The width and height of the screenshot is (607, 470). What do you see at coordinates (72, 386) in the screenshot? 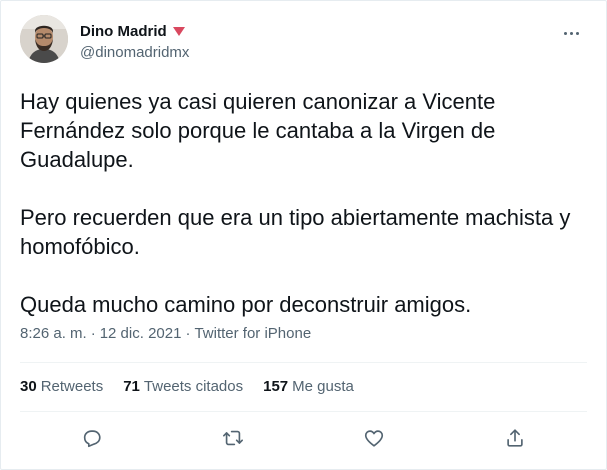
I see `retweets-label: Retweets` at bounding box center [72, 386].